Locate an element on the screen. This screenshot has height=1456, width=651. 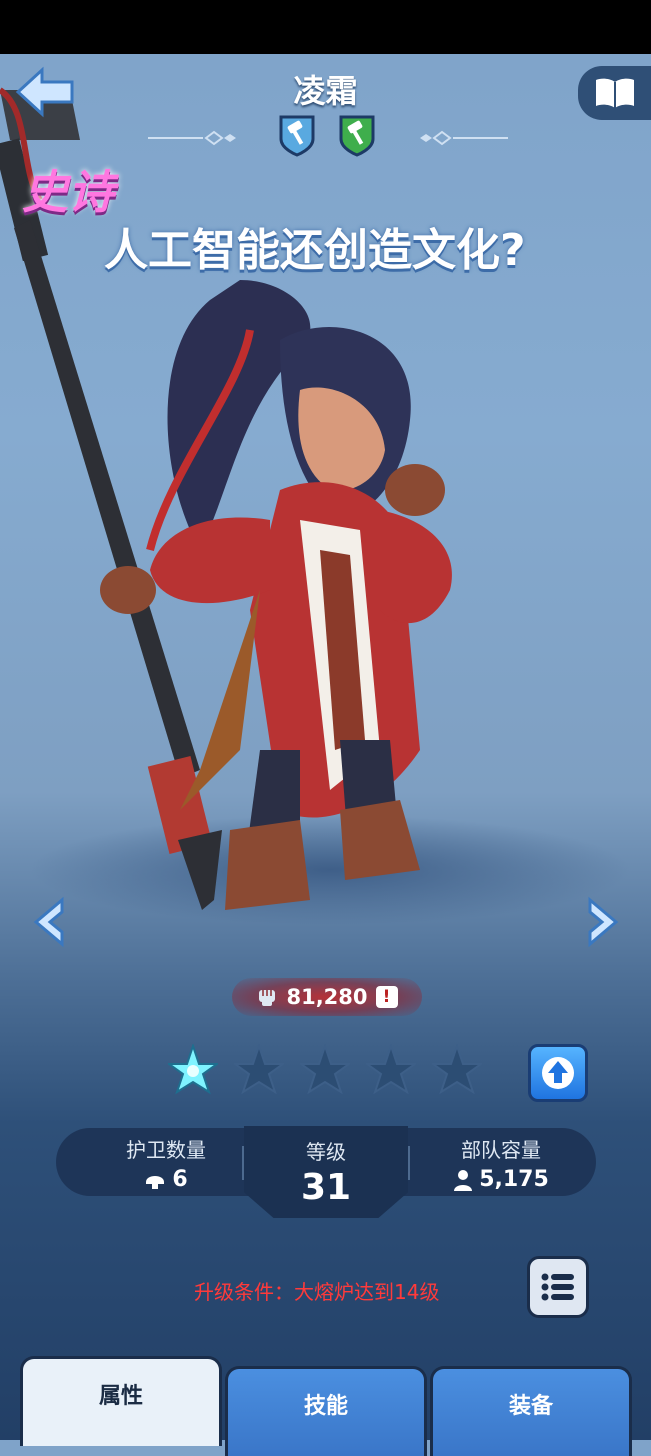
troop-capacity-stat: 部队容量 5,175 is located at coordinates (501, 1162).